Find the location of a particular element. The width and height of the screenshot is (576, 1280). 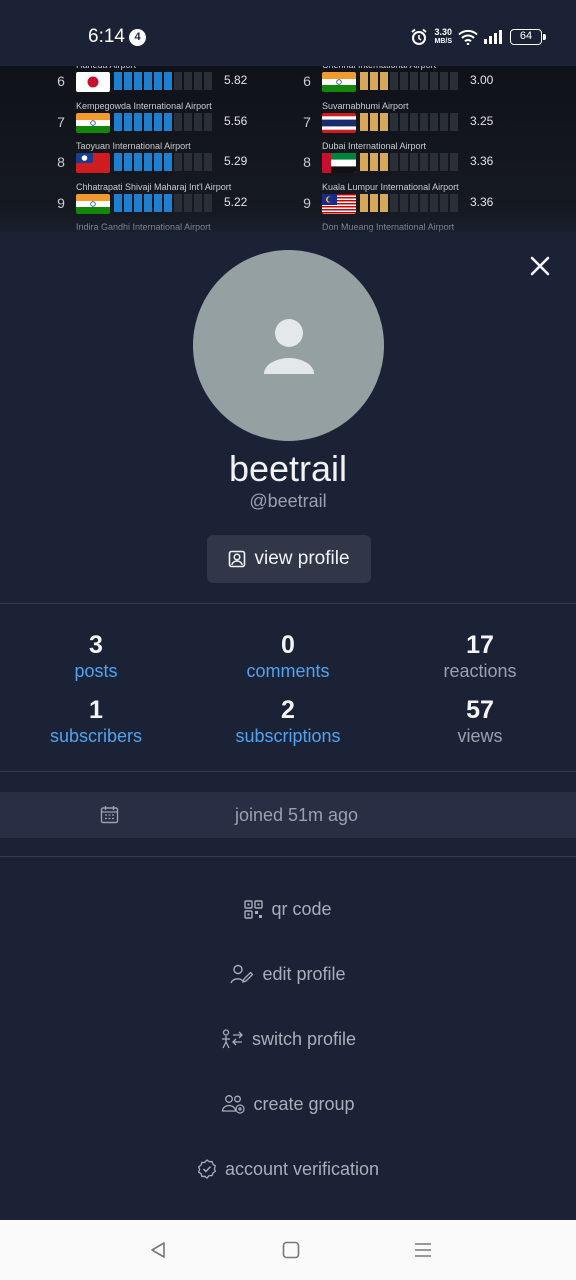

airport-name: Dubai International Airport is located at coordinates (374, 146).